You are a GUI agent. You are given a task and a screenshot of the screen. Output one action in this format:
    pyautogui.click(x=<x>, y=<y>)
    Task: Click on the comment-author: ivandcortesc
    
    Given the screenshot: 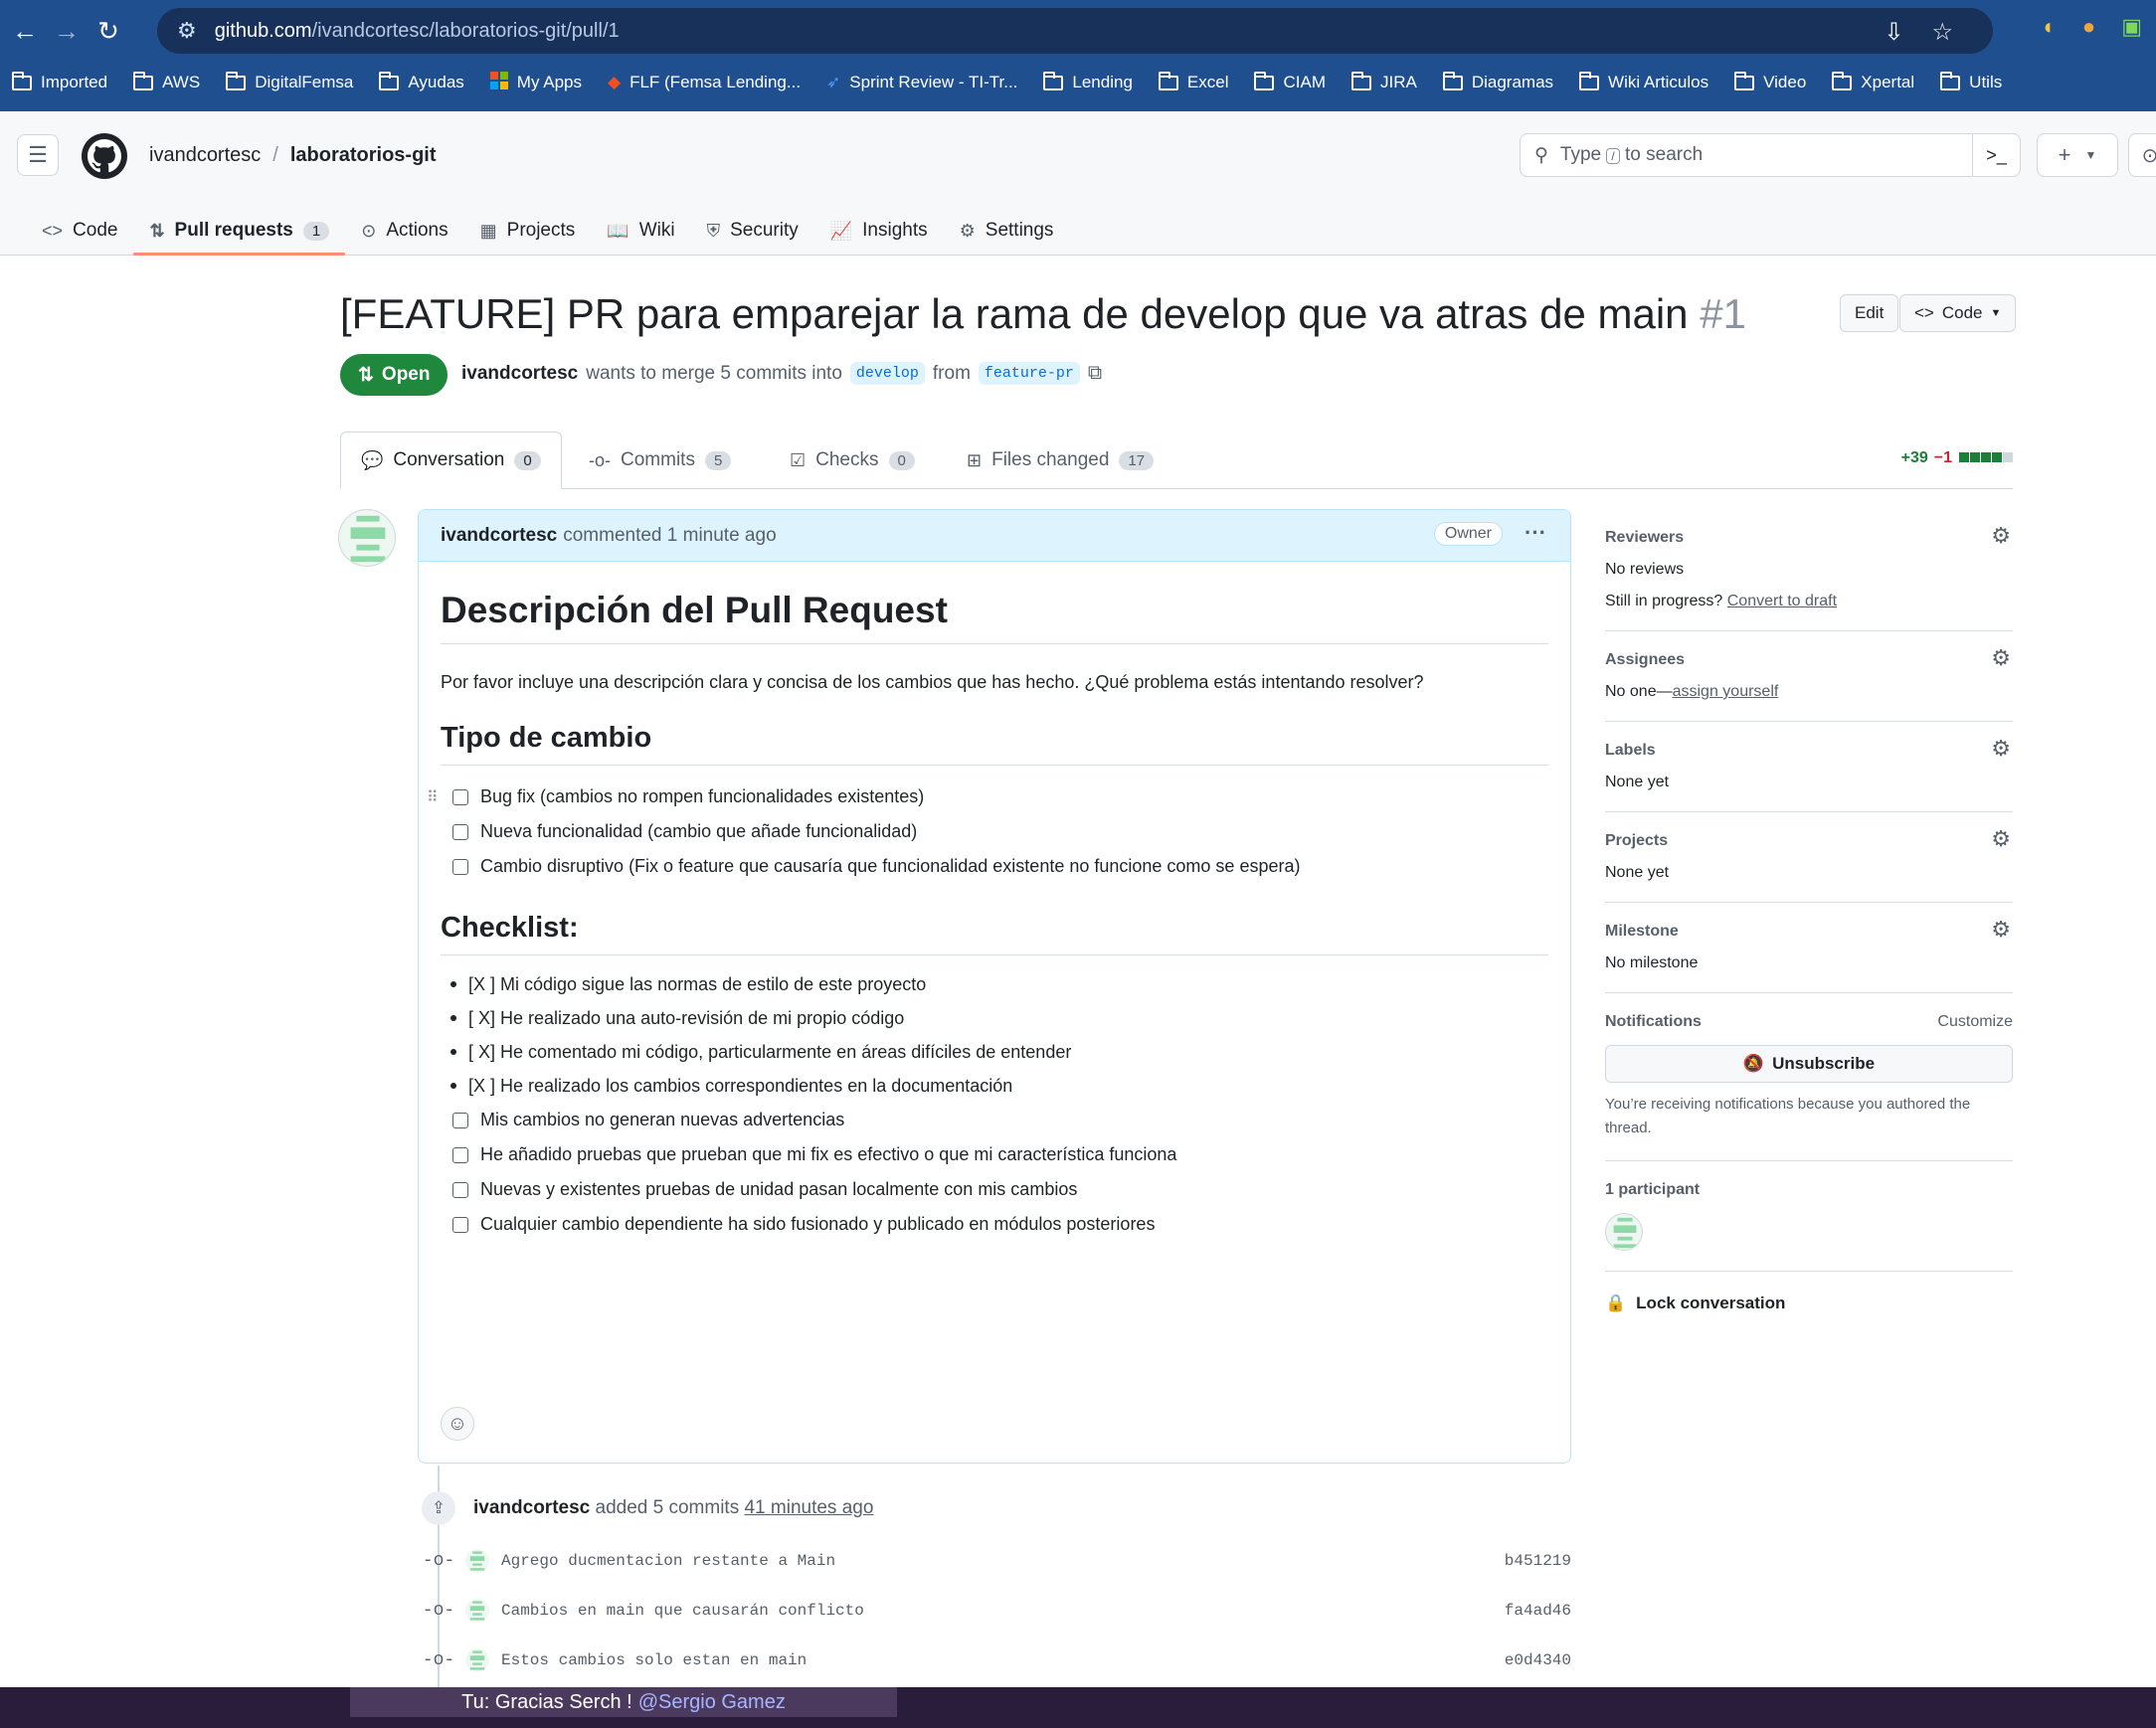 What is the action you would take?
    pyautogui.click(x=499, y=536)
    